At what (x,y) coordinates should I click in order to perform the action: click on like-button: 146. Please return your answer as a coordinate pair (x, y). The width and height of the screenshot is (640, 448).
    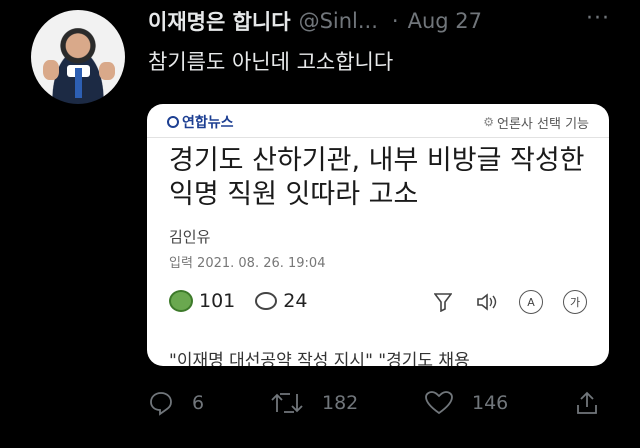
    Looking at the image, I should click on (466, 403).